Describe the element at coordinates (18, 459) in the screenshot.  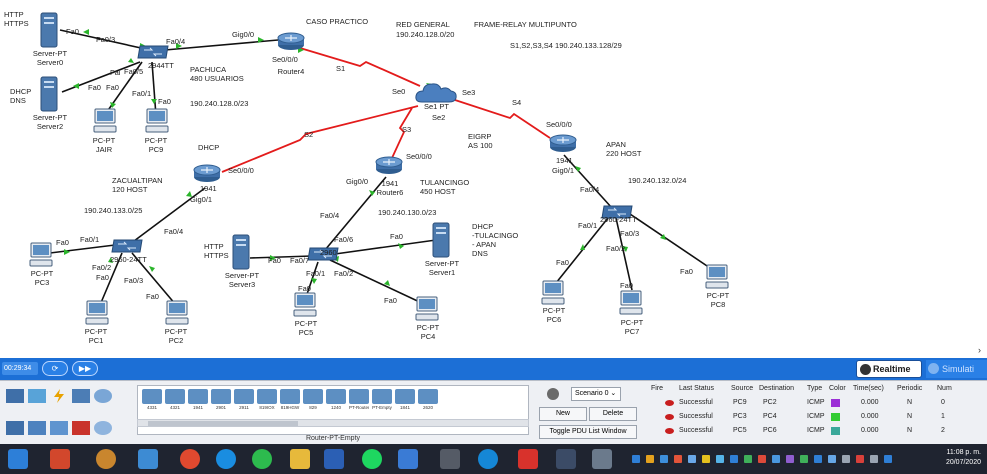
I see `start-icon` at that location.